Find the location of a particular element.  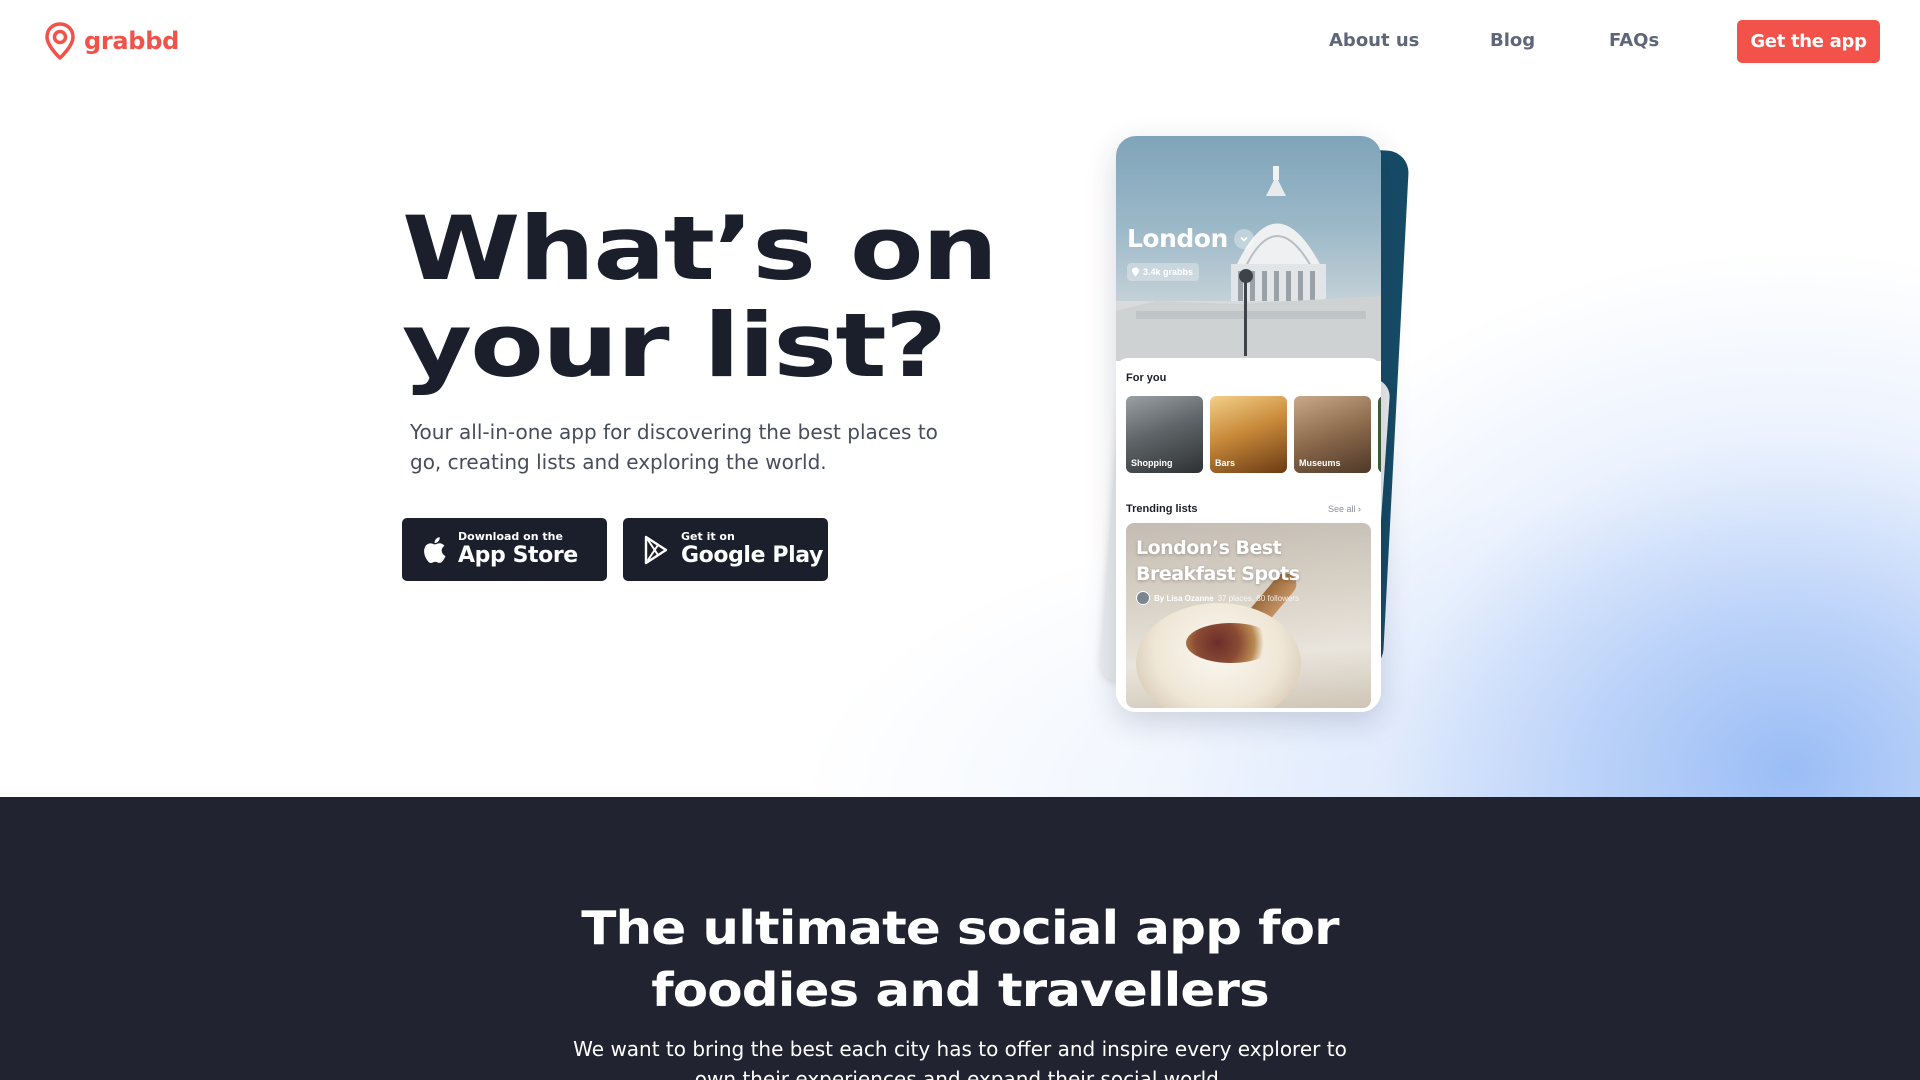

hero-headline: What’s on your list? is located at coordinates (743, 297).